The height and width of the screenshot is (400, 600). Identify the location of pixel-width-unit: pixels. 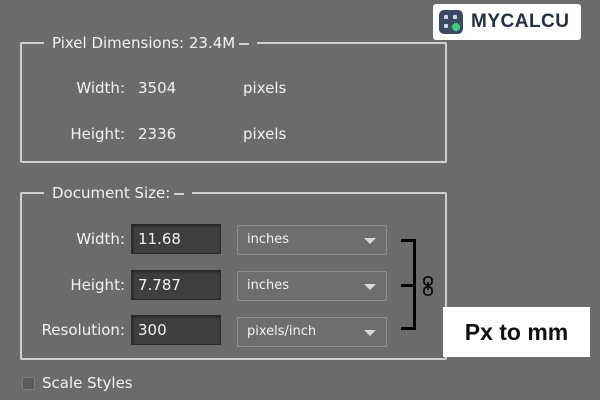
(265, 88).